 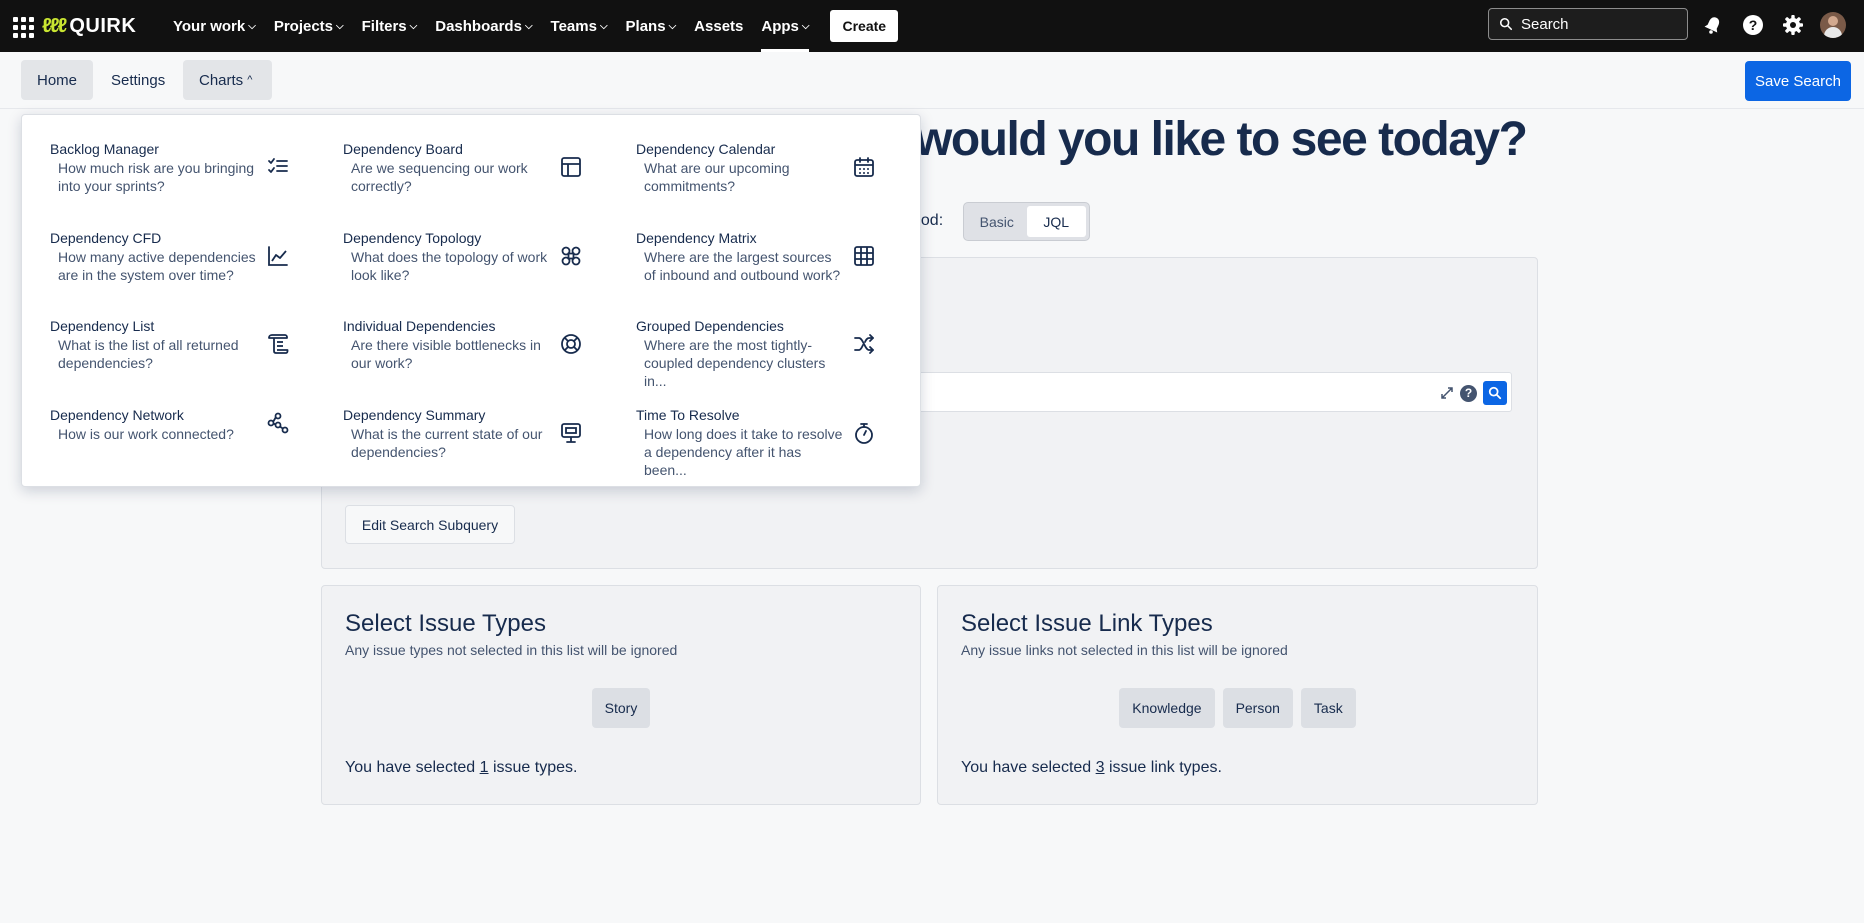 I want to click on card-title: Select Issue Types, so click(x=445, y=623).